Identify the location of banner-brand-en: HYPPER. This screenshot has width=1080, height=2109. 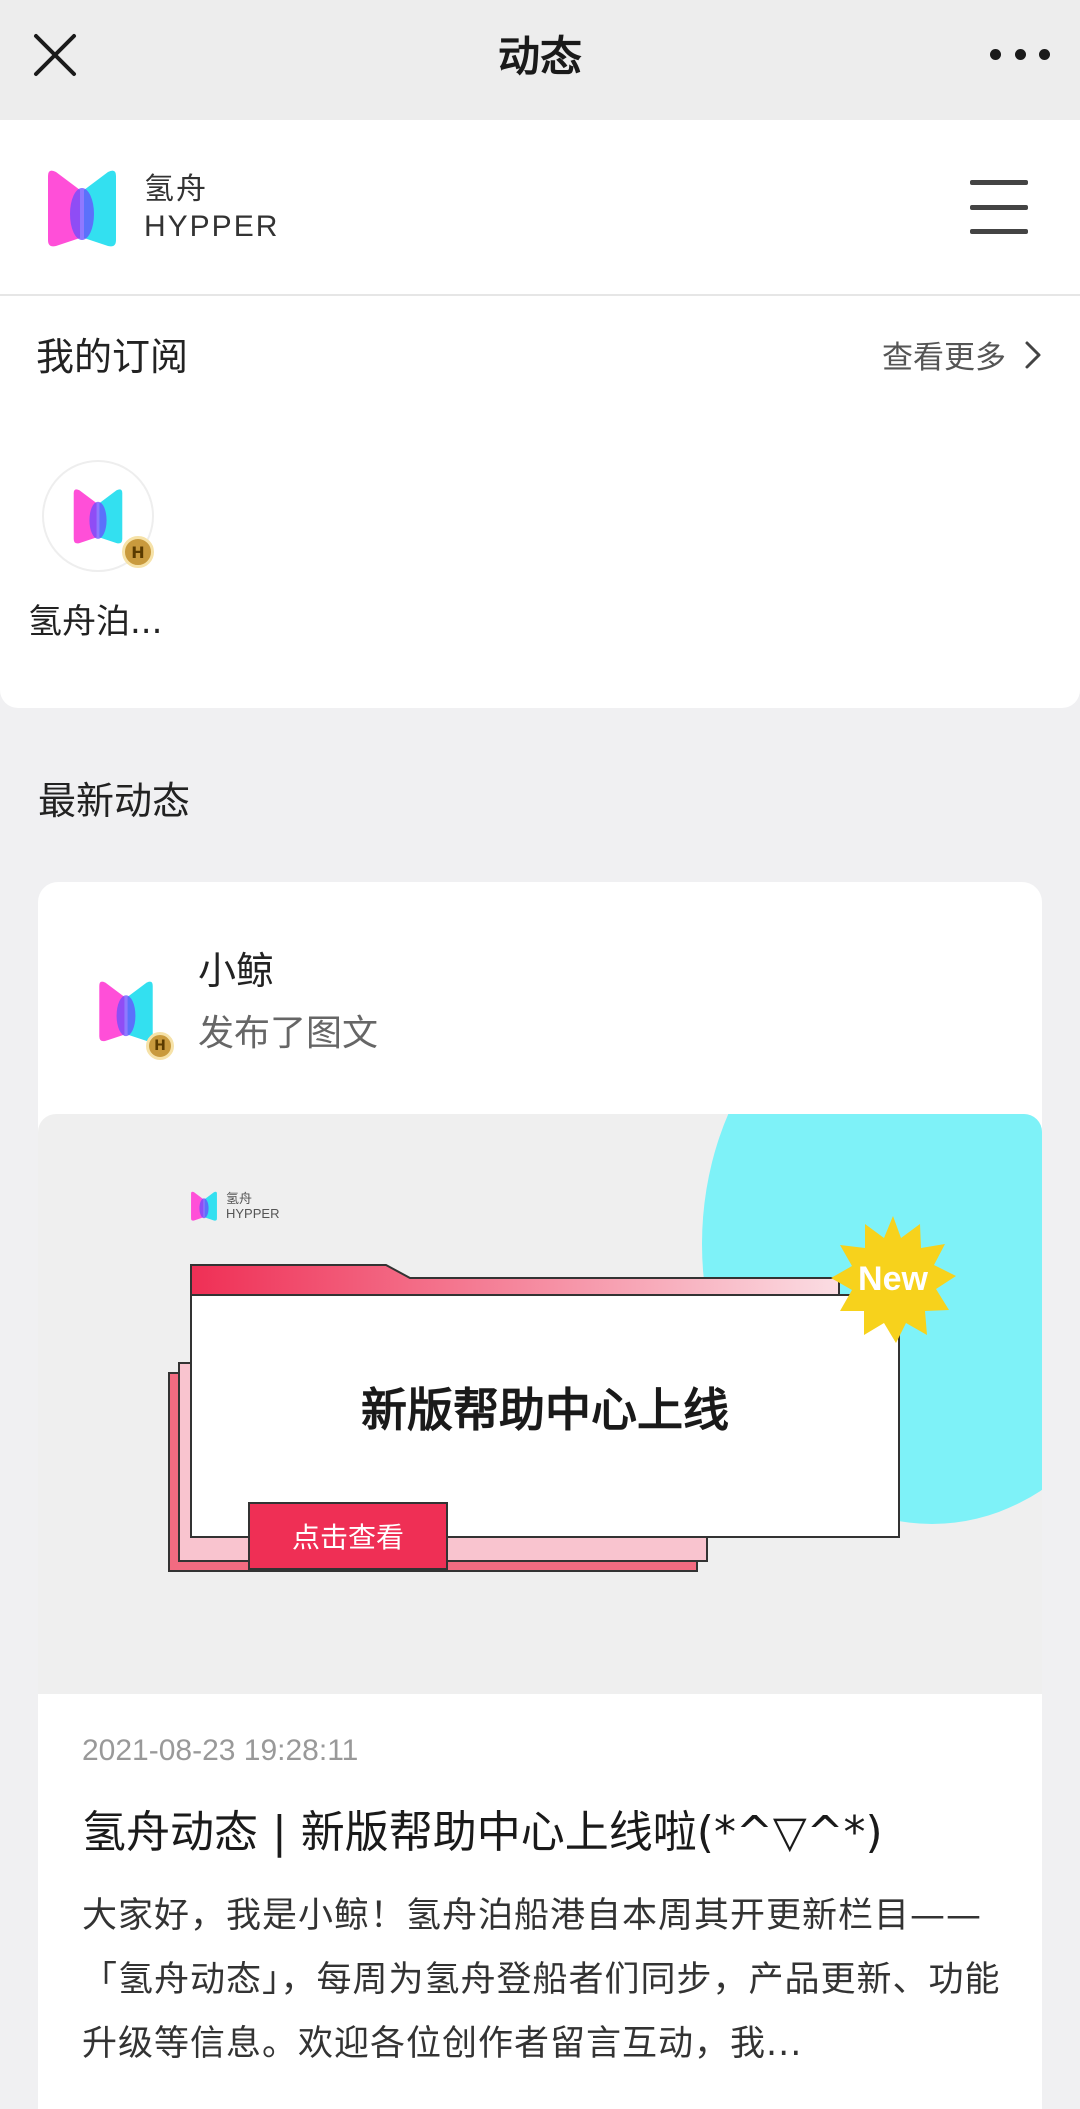
(253, 1213).